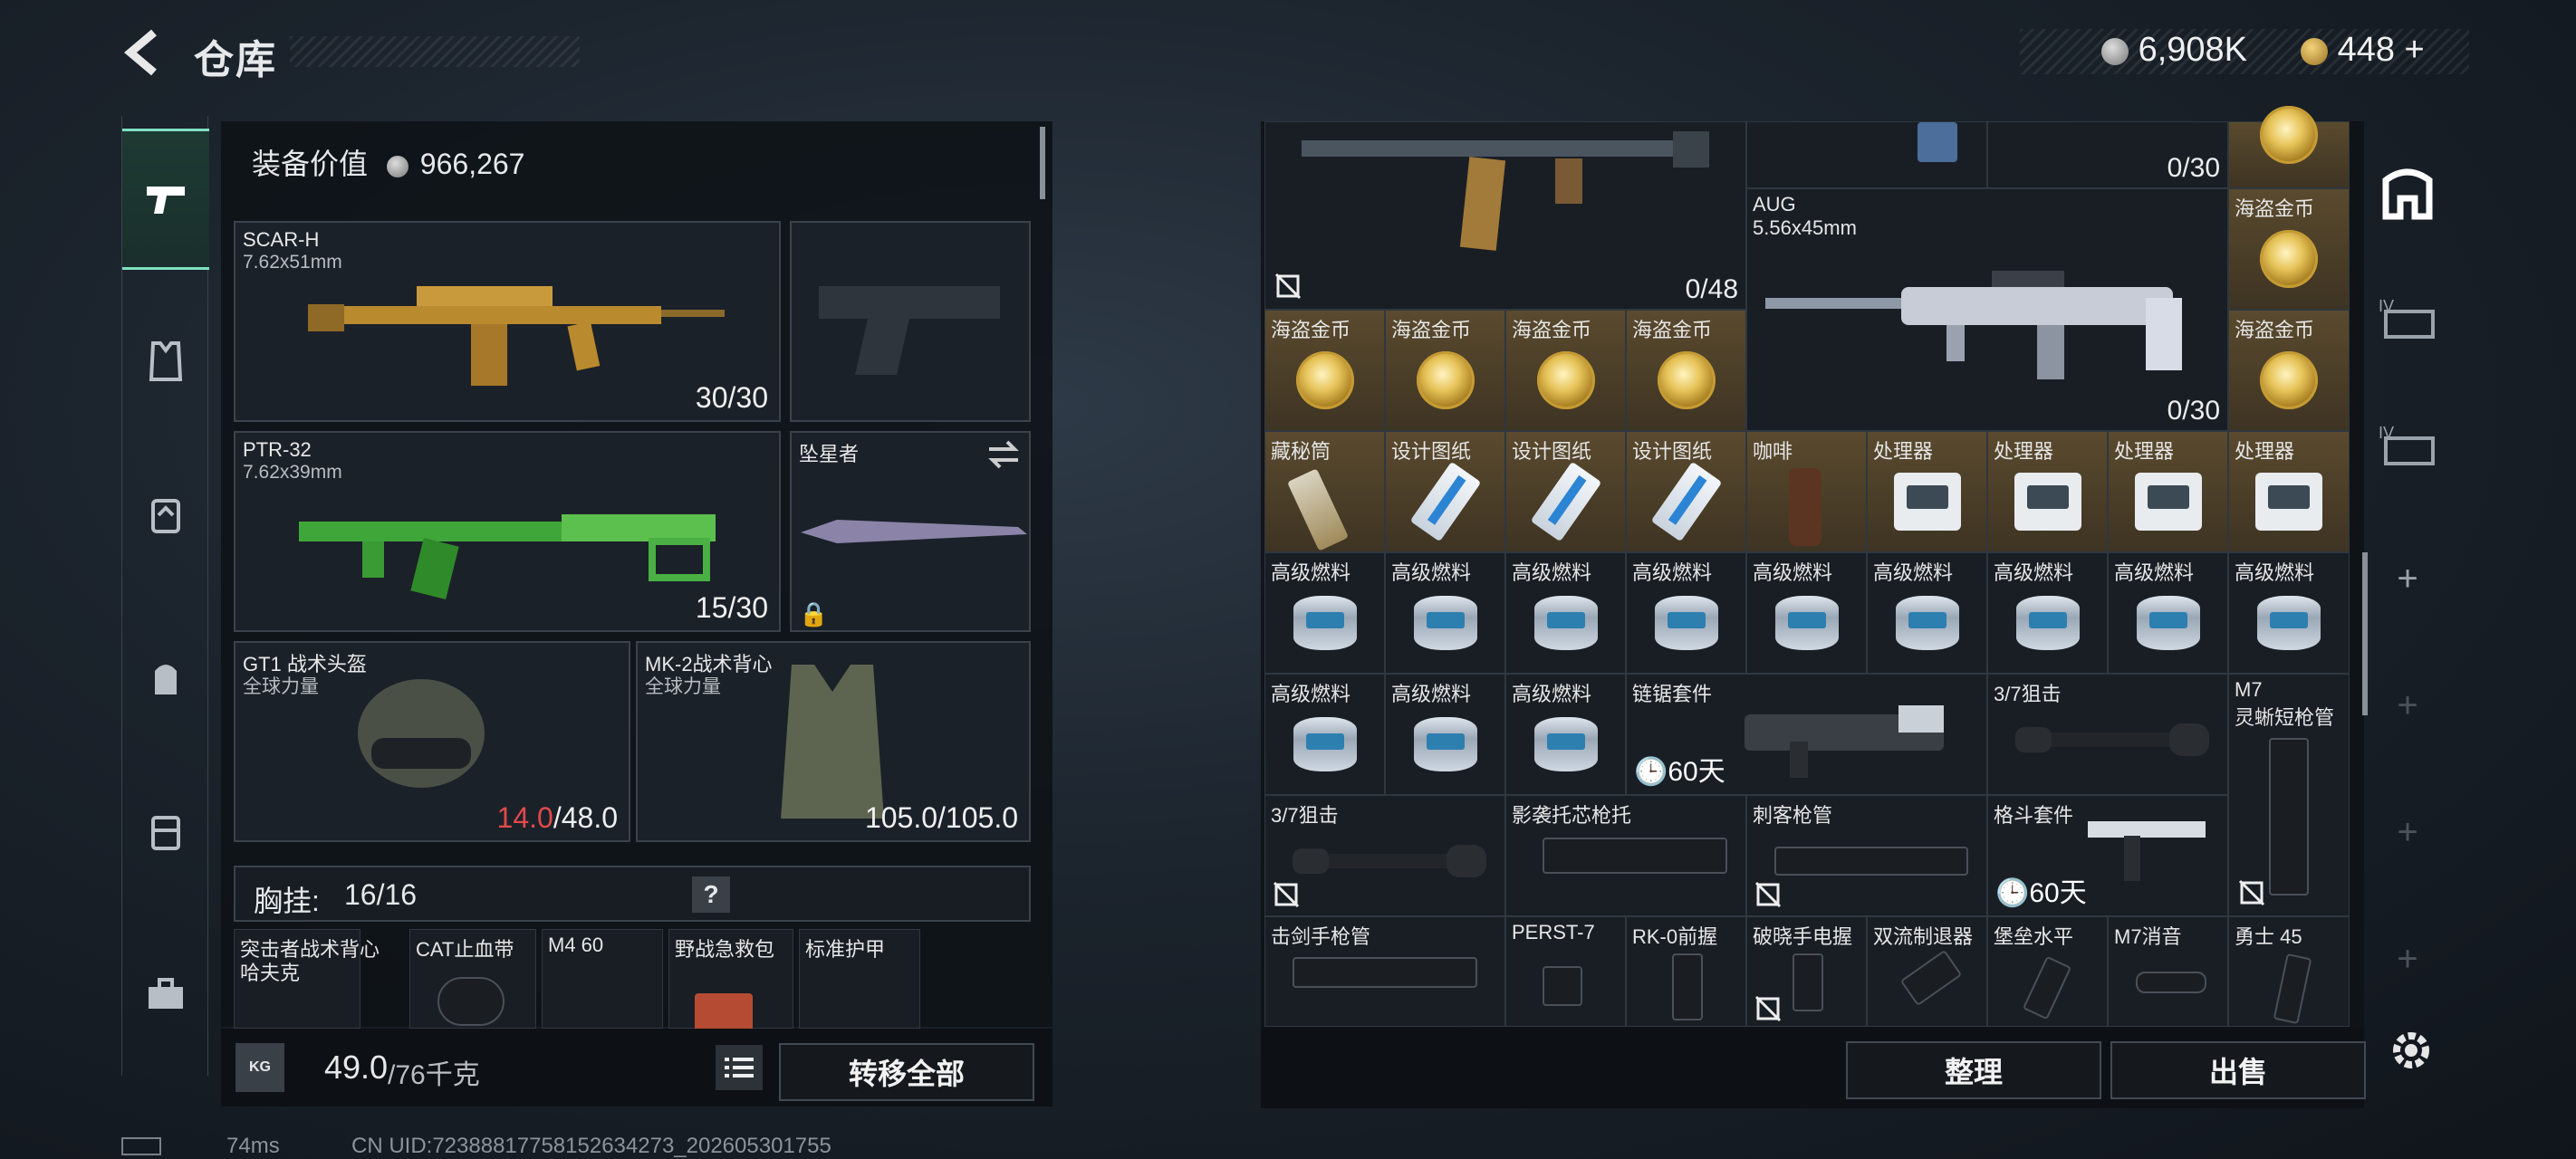 This screenshot has height=1159, width=2576. What do you see at coordinates (2289, 147) in the screenshot?
I see `pirate-coin` at bounding box center [2289, 147].